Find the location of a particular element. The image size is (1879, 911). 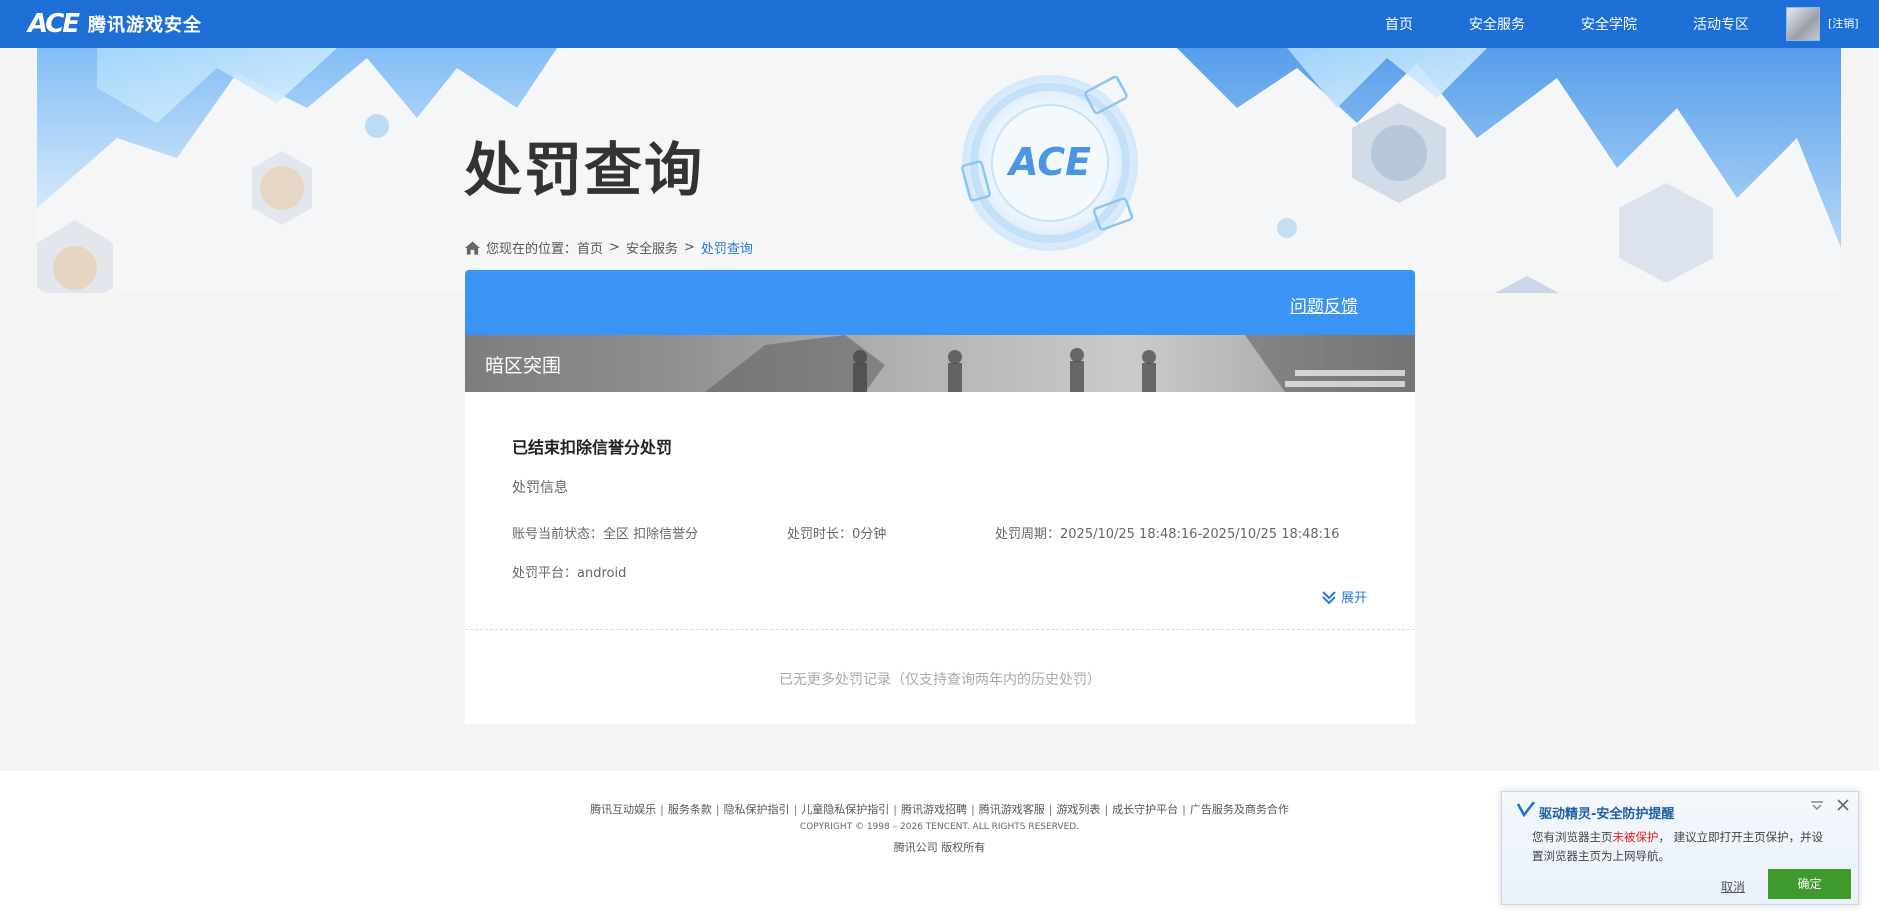

double-chevron-down-icon is located at coordinates (1329, 597).